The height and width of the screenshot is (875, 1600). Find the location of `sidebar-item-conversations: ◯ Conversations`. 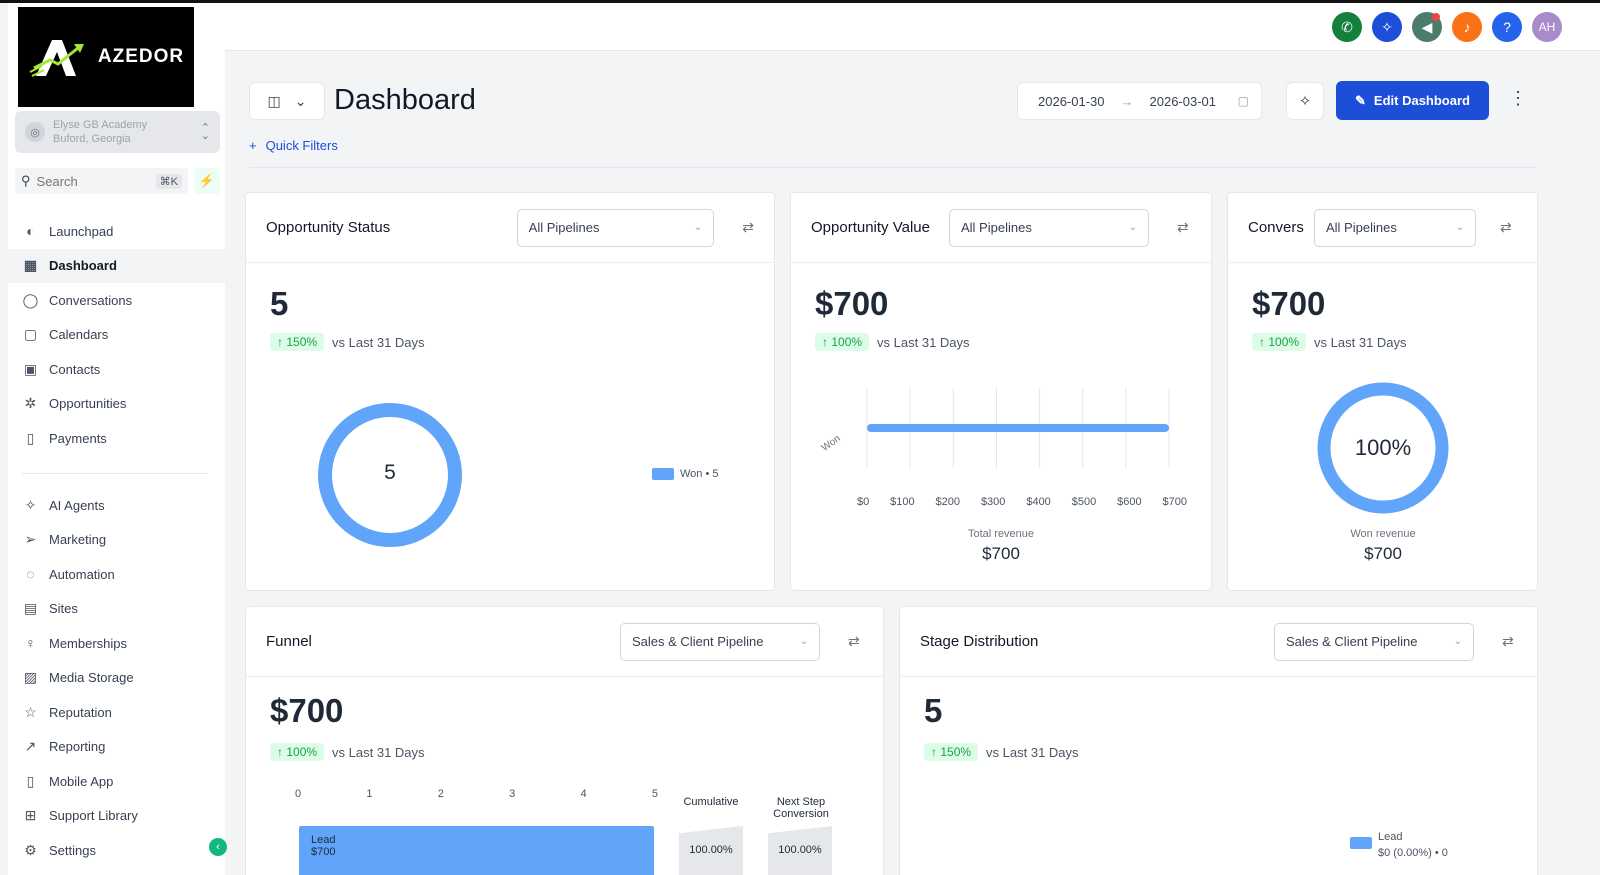

sidebar-item-conversations: ◯ Conversations is located at coordinates (116, 300).